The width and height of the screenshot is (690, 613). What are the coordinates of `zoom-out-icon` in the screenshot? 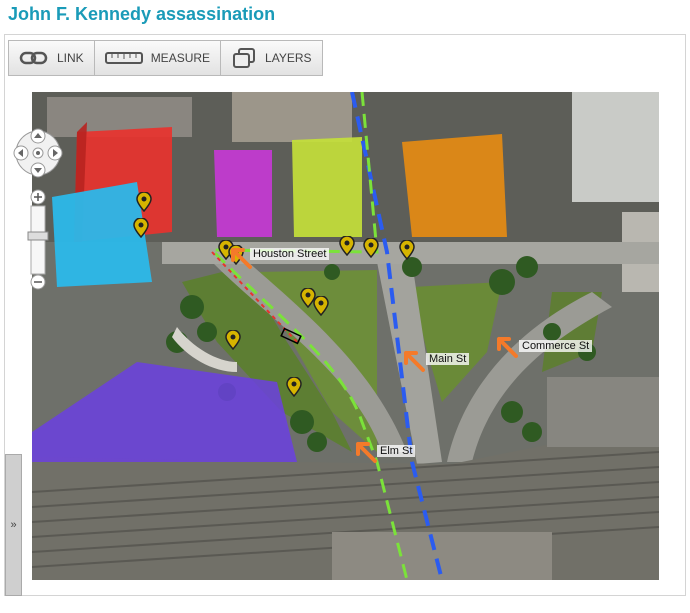 It's located at (38, 282).